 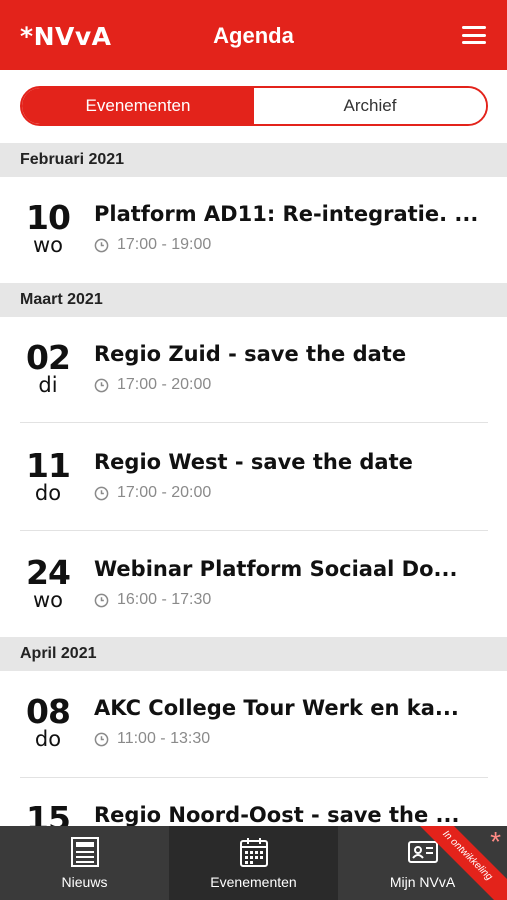 I want to click on event-time: 17:00 - 19:00, so click(x=152, y=245).